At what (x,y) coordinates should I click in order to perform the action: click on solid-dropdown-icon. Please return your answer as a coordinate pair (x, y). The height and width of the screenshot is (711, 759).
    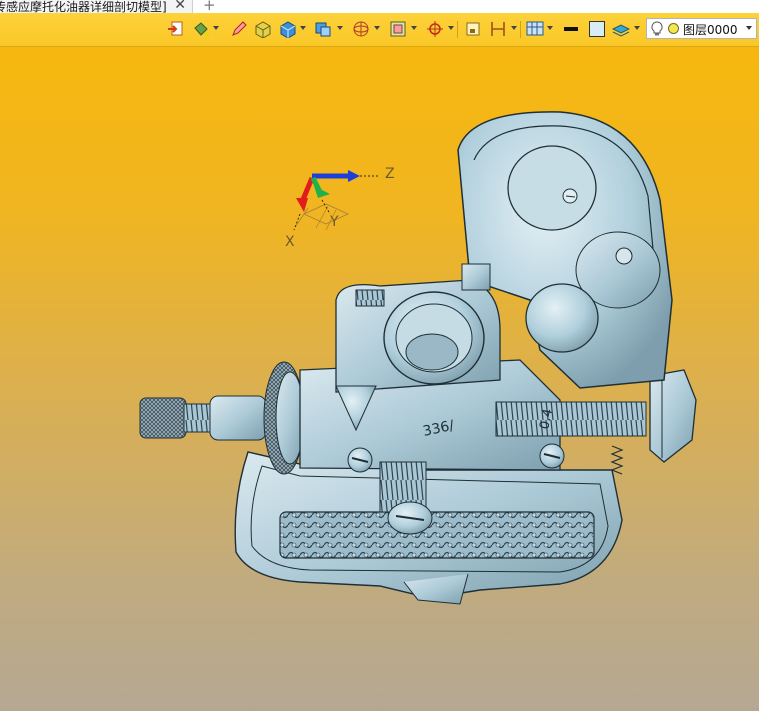
    Looking at the image, I should click on (303, 28).